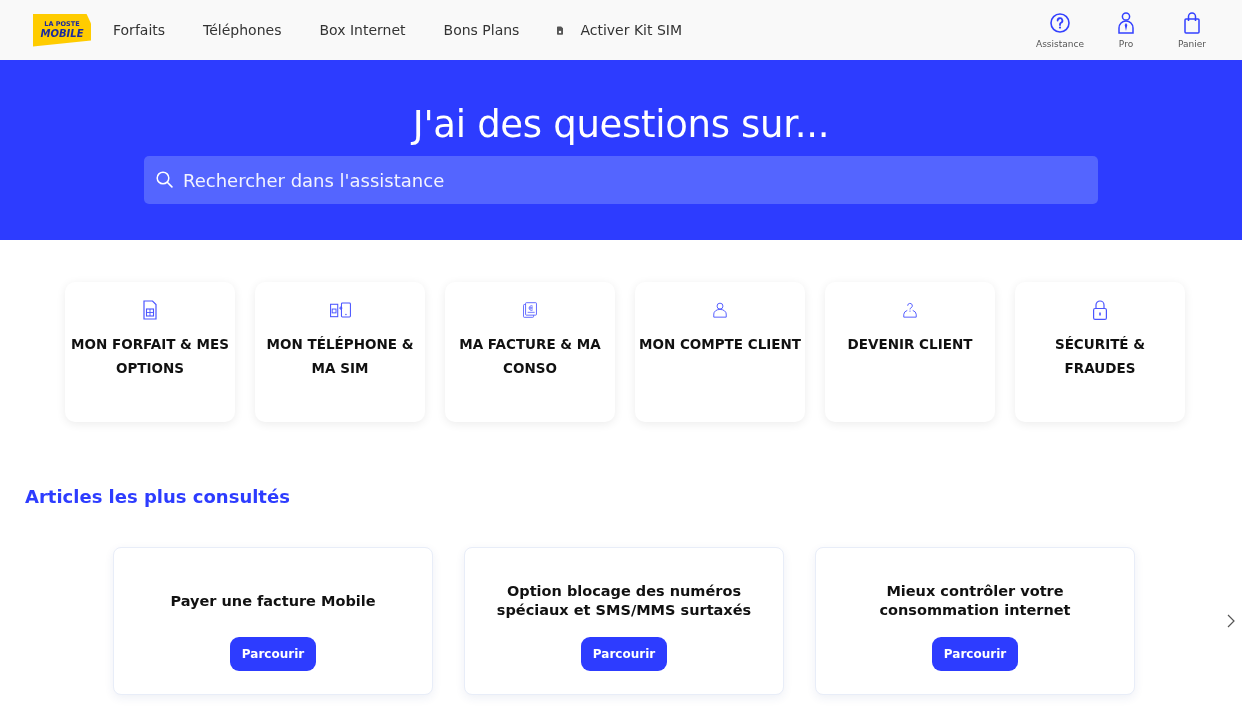 The width and height of the screenshot is (1242, 716). What do you see at coordinates (720, 310) in the screenshot?
I see `person-icon` at bounding box center [720, 310].